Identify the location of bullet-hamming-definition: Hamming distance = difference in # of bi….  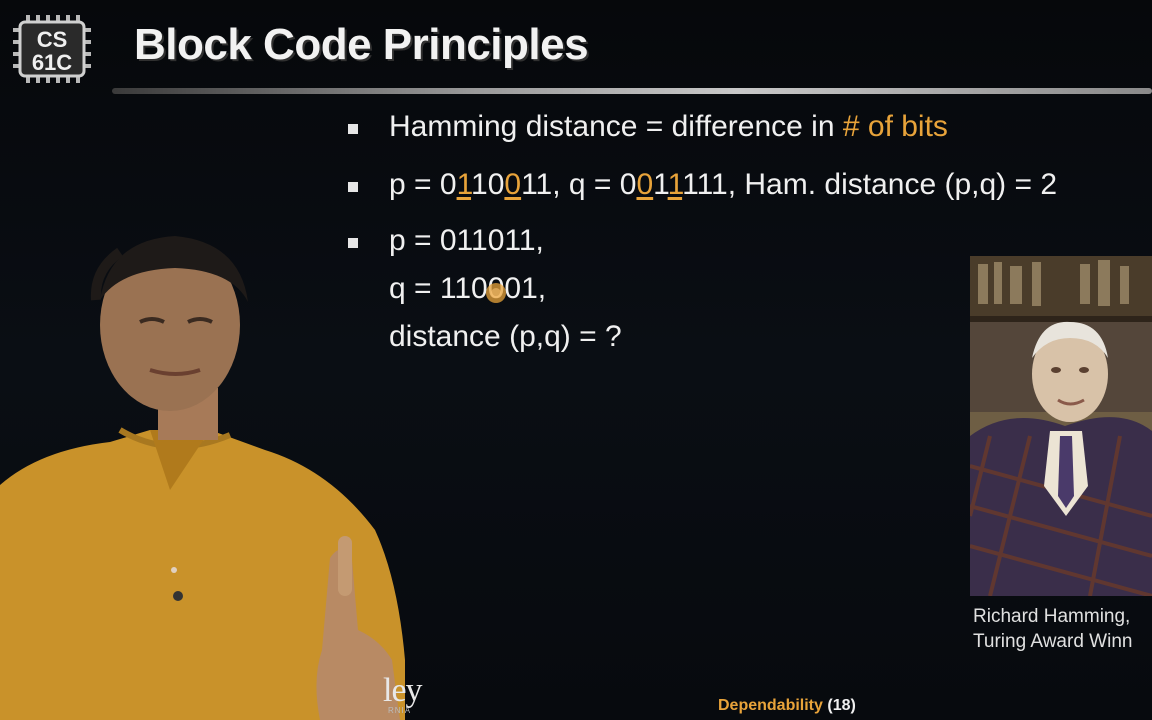
(668, 127).